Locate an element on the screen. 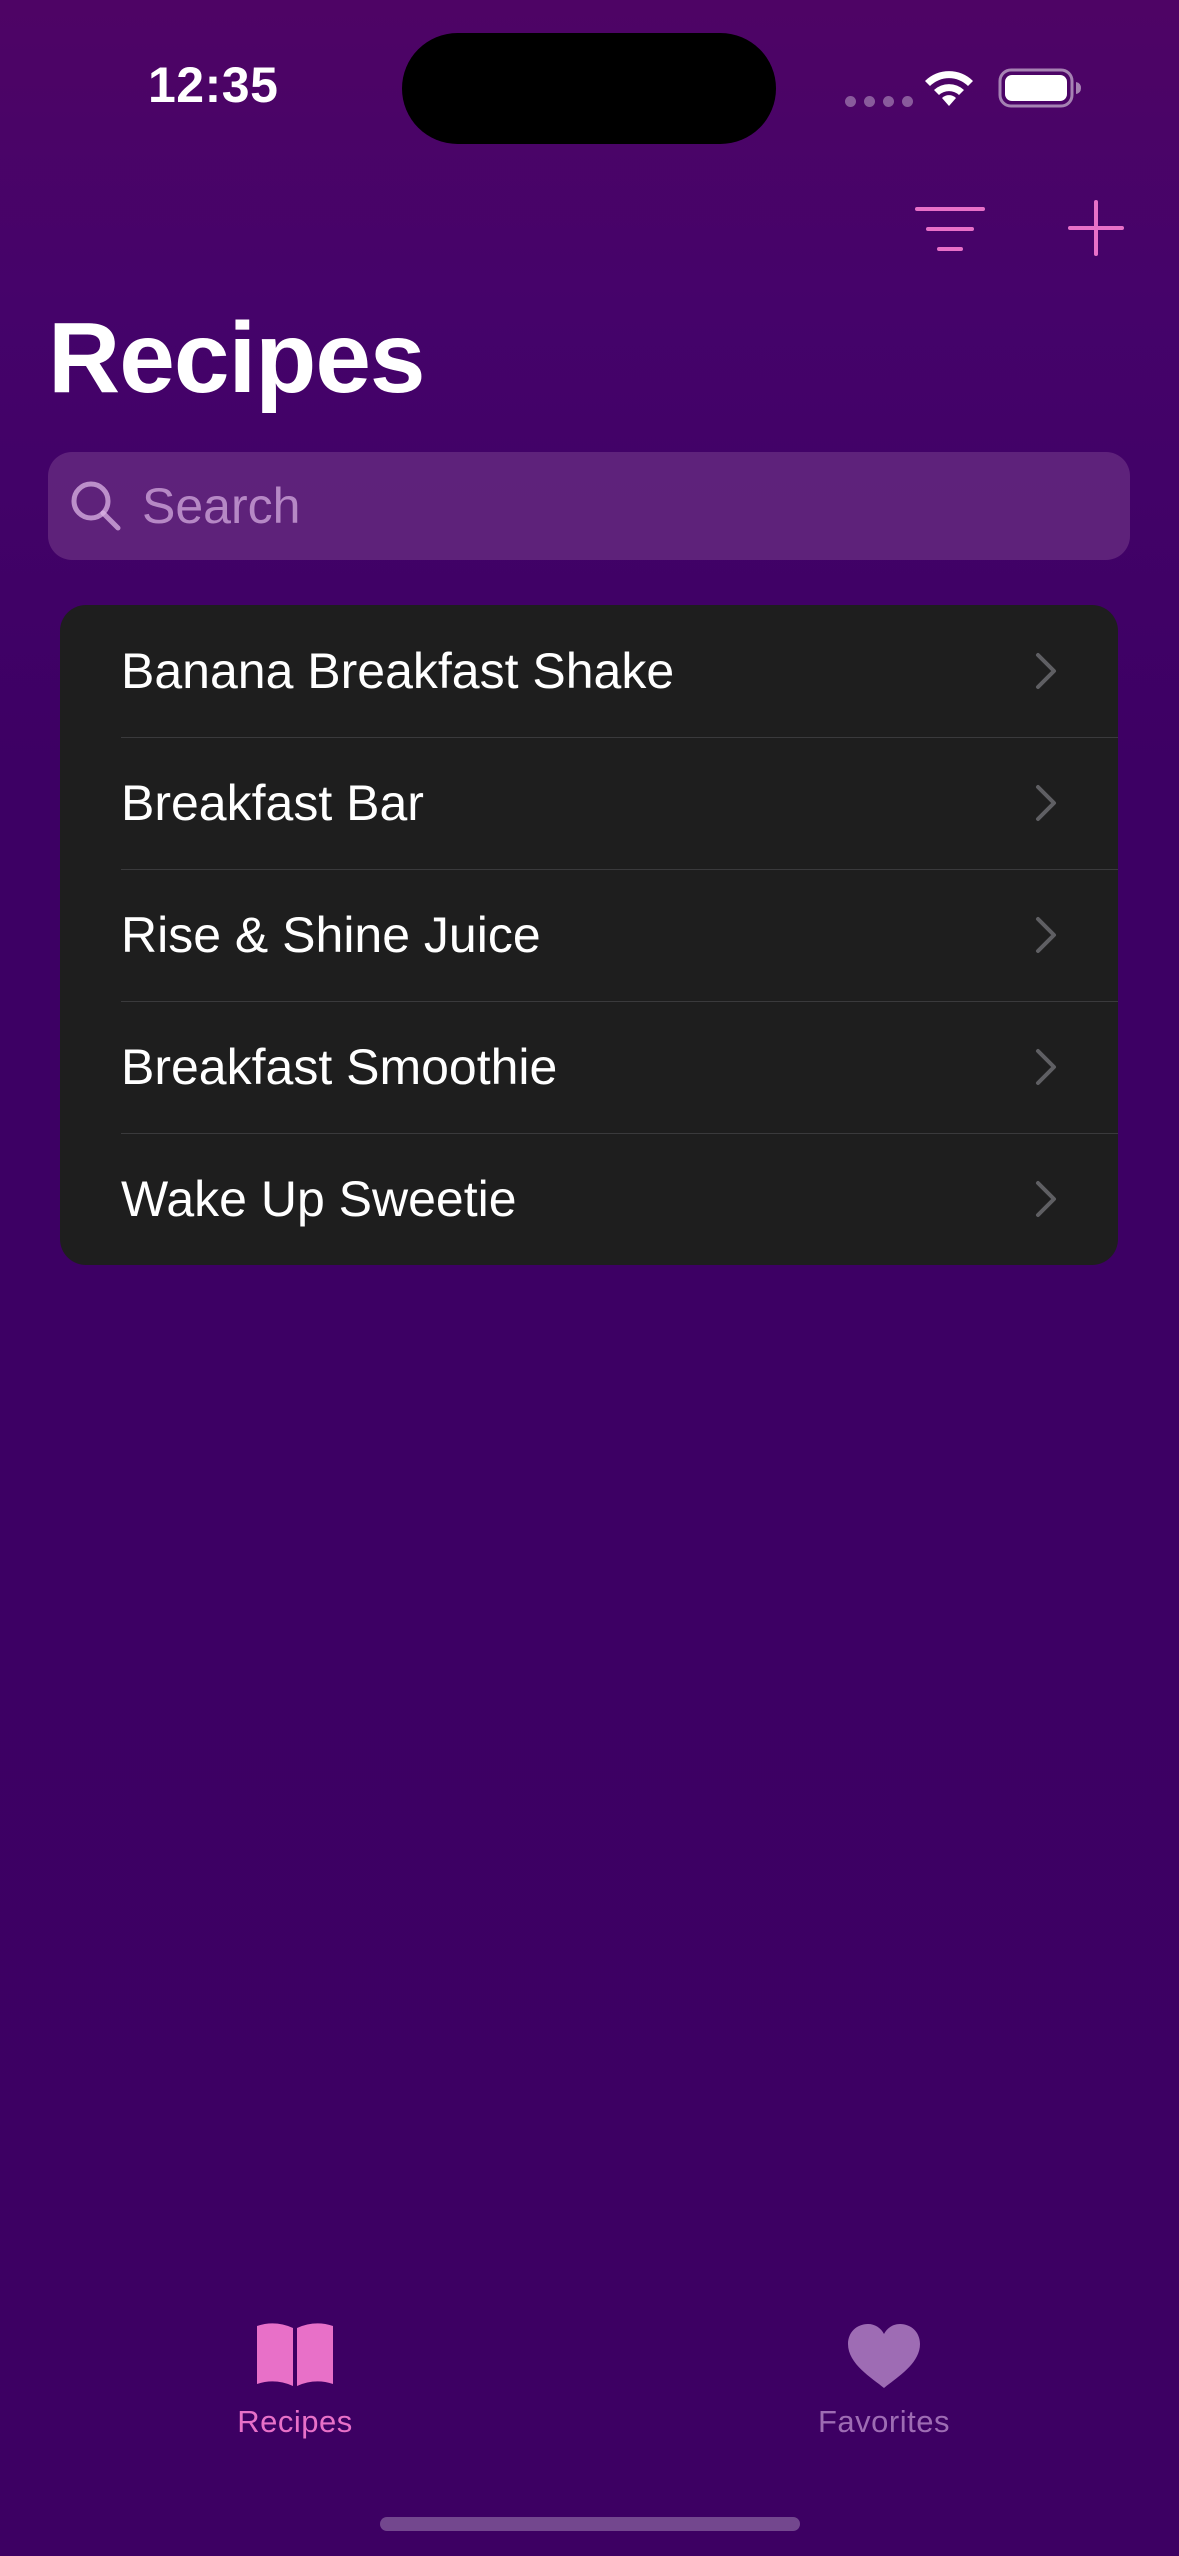  search-icon is located at coordinates (96, 506).